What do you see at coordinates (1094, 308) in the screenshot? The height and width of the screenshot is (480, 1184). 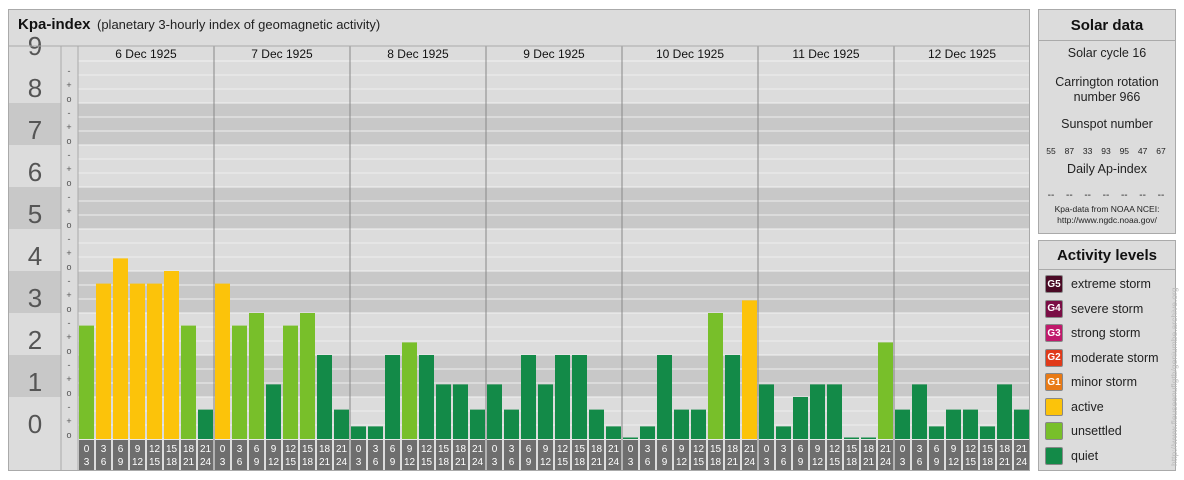 I see `legend-item-severe-storm: G4 severe storm` at bounding box center [1094, 308].